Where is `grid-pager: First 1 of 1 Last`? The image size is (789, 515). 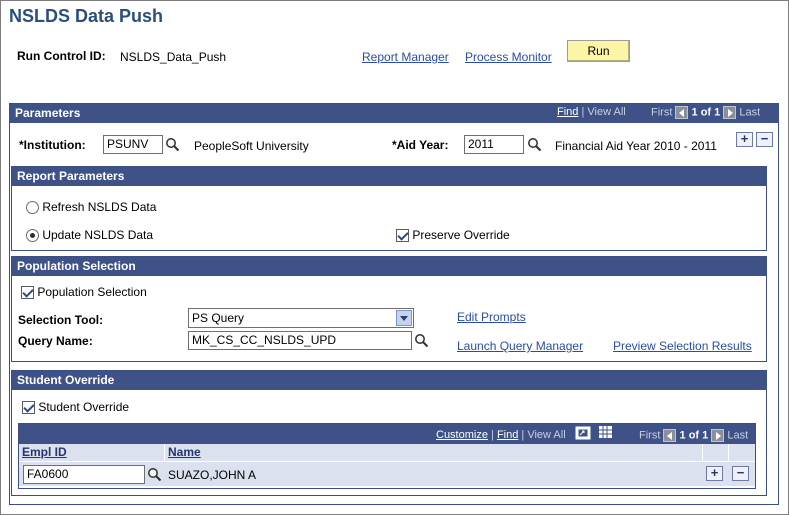
grid-pager: First 1 of 1 Last is located at coordinates (693, 435).